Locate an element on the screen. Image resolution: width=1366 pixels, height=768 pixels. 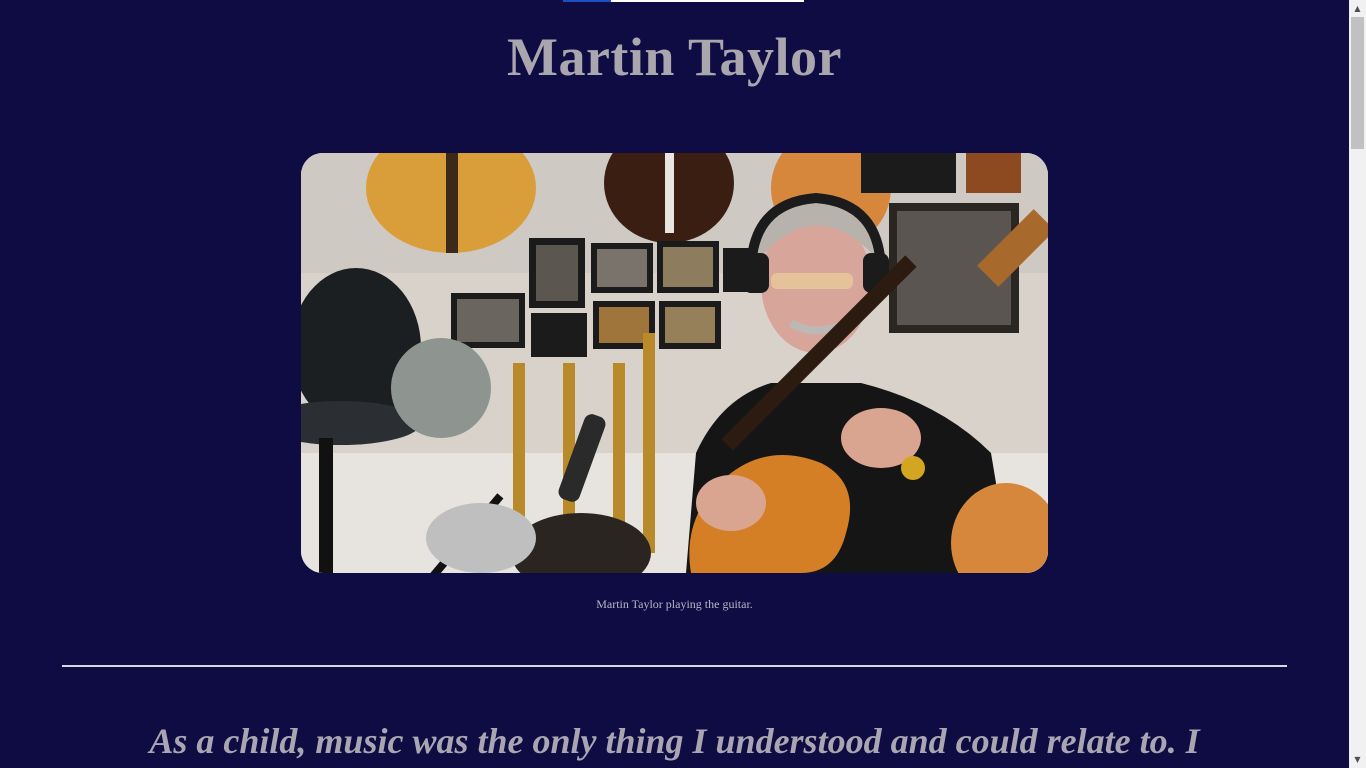
scroll-down-icon: ▼ is located at coordinates (1357, 759).